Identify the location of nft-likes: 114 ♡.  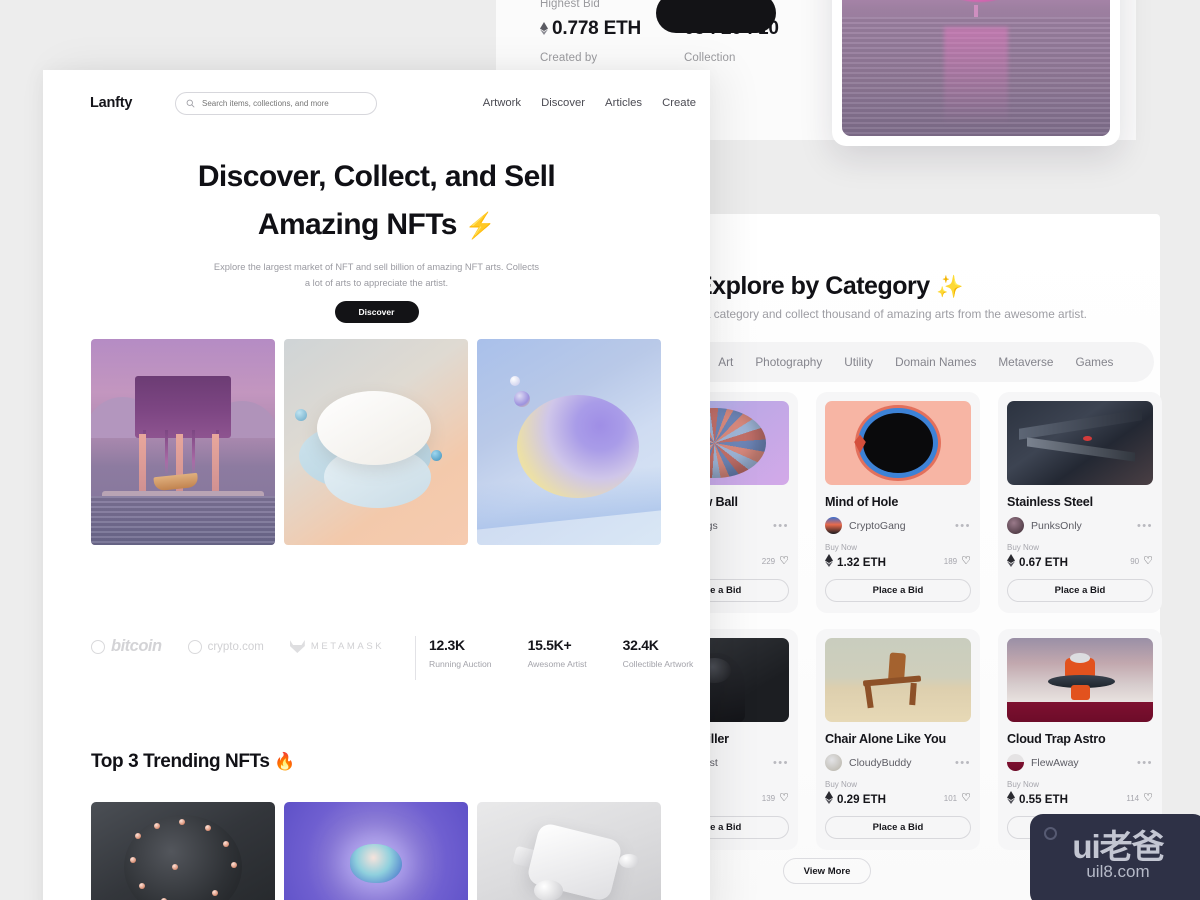
(1139, 798).